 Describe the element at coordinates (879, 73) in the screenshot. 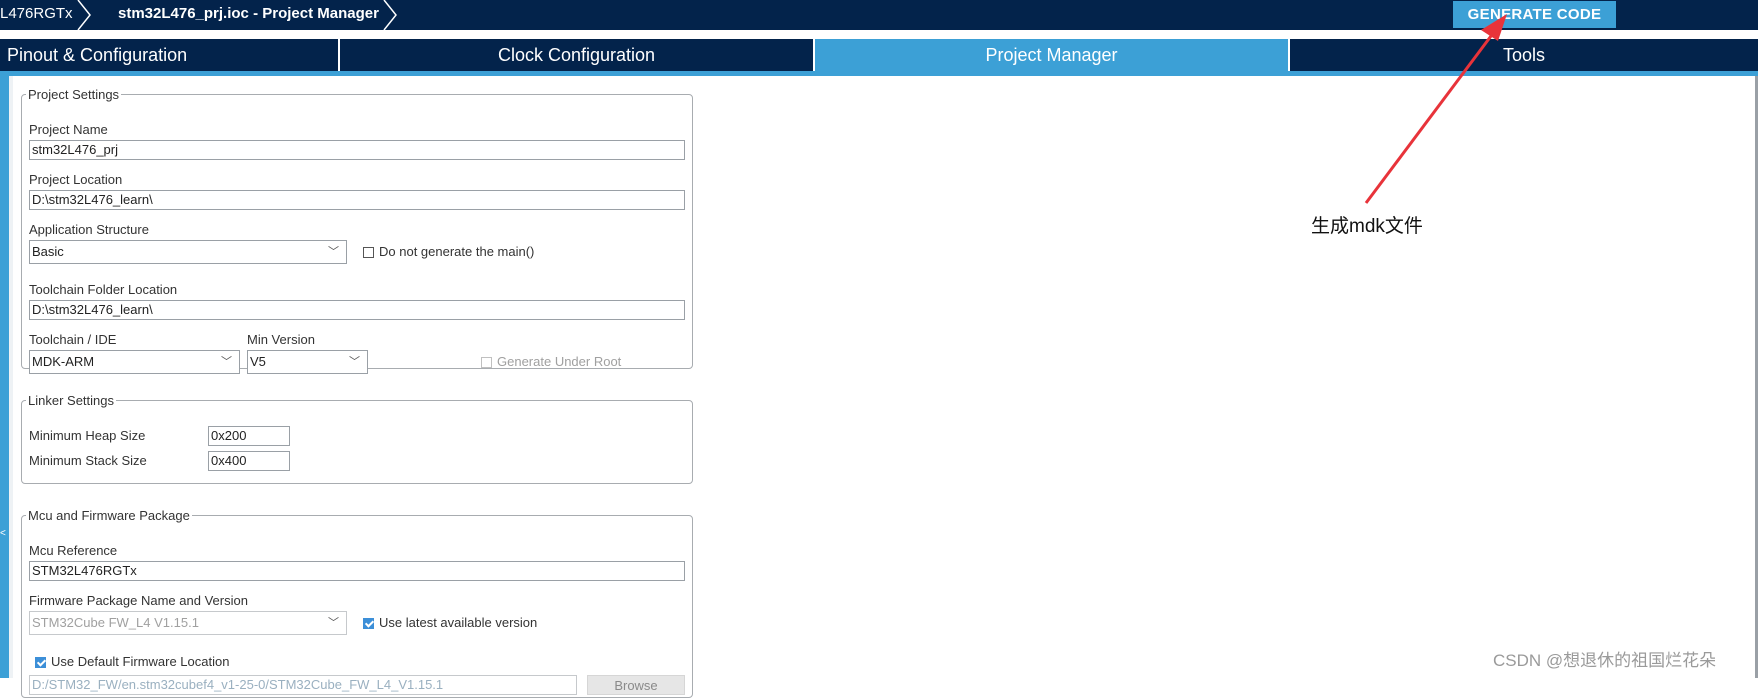

I see `tab-underline` at that location.